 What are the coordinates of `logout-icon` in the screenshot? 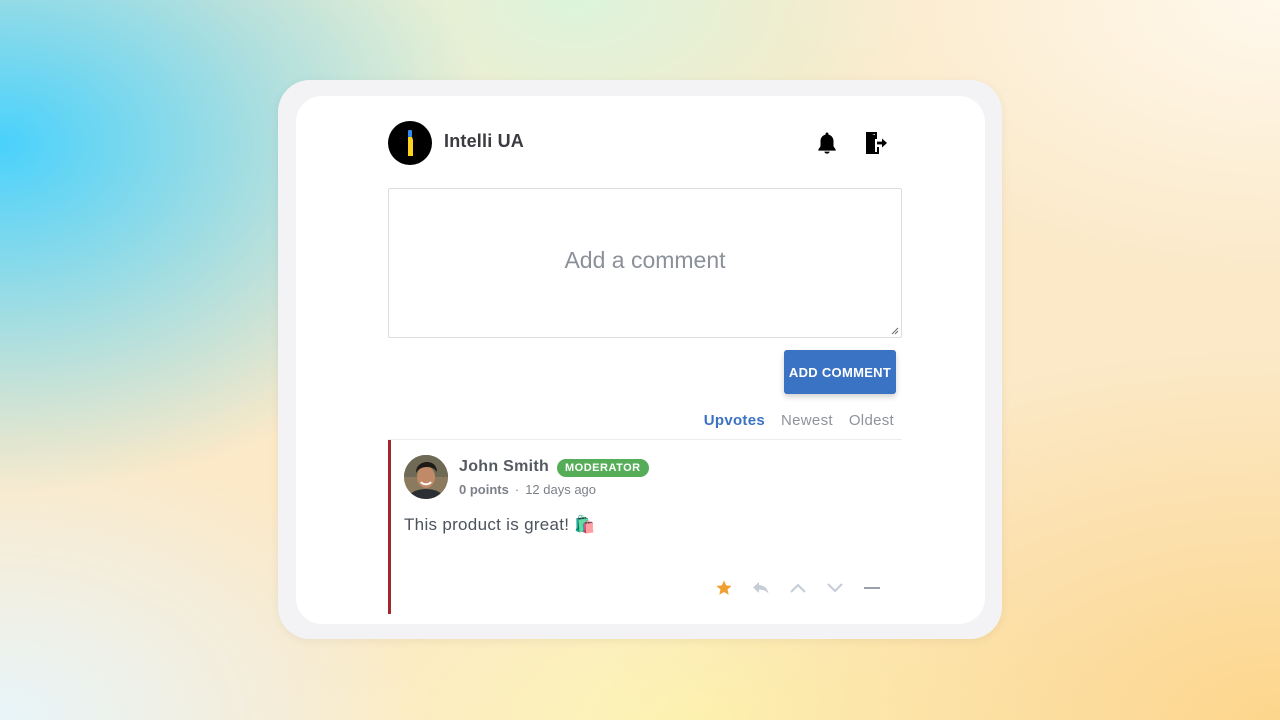 It's located at (876, 143).